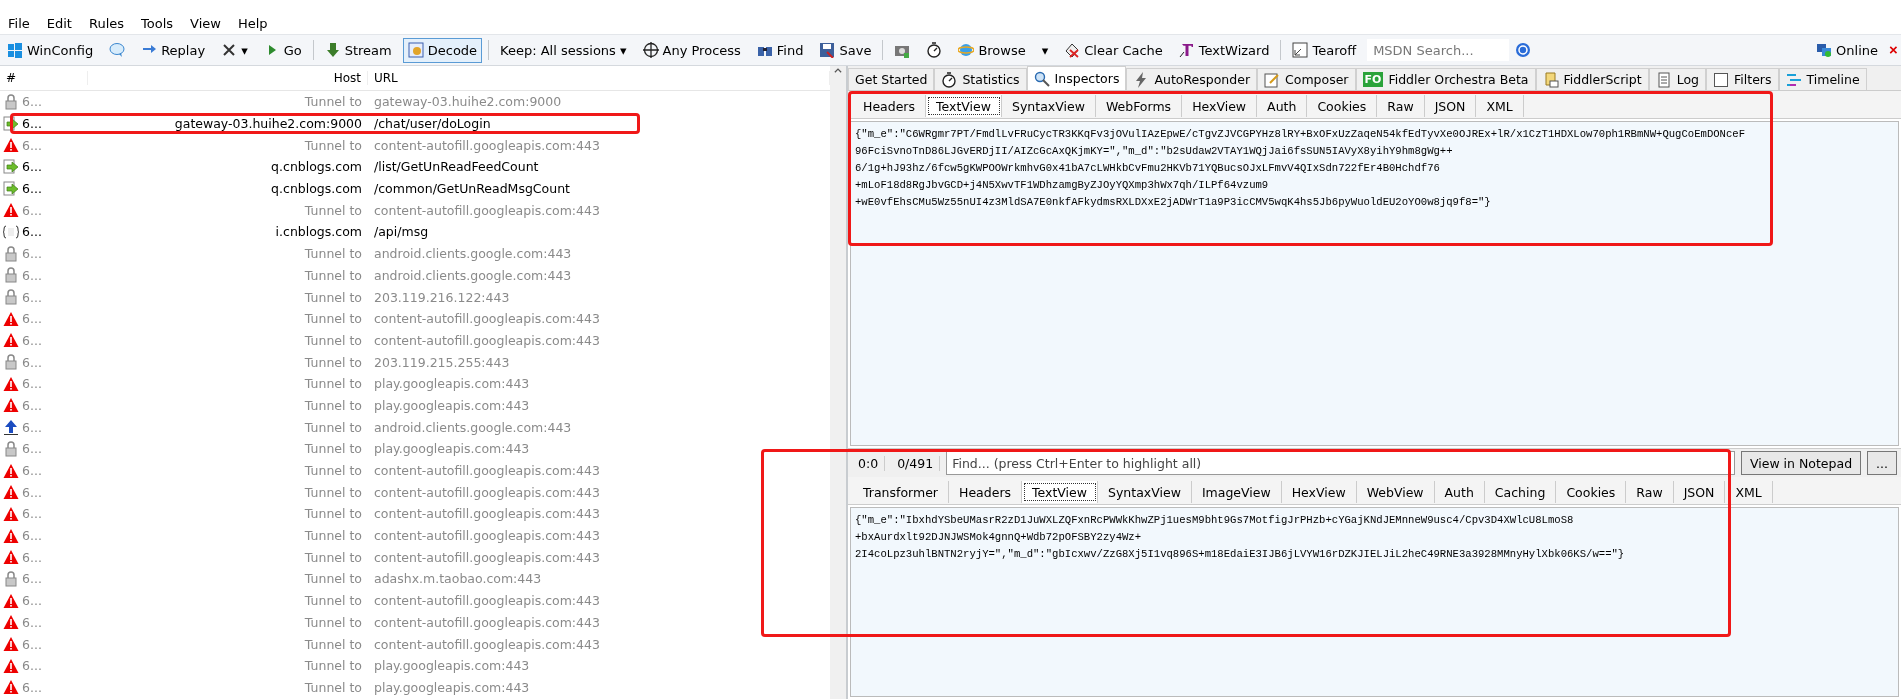  Describe the element at coordinates (1192, 79) in the screenshot. I see `main-tab: AutoResponder` at that location.